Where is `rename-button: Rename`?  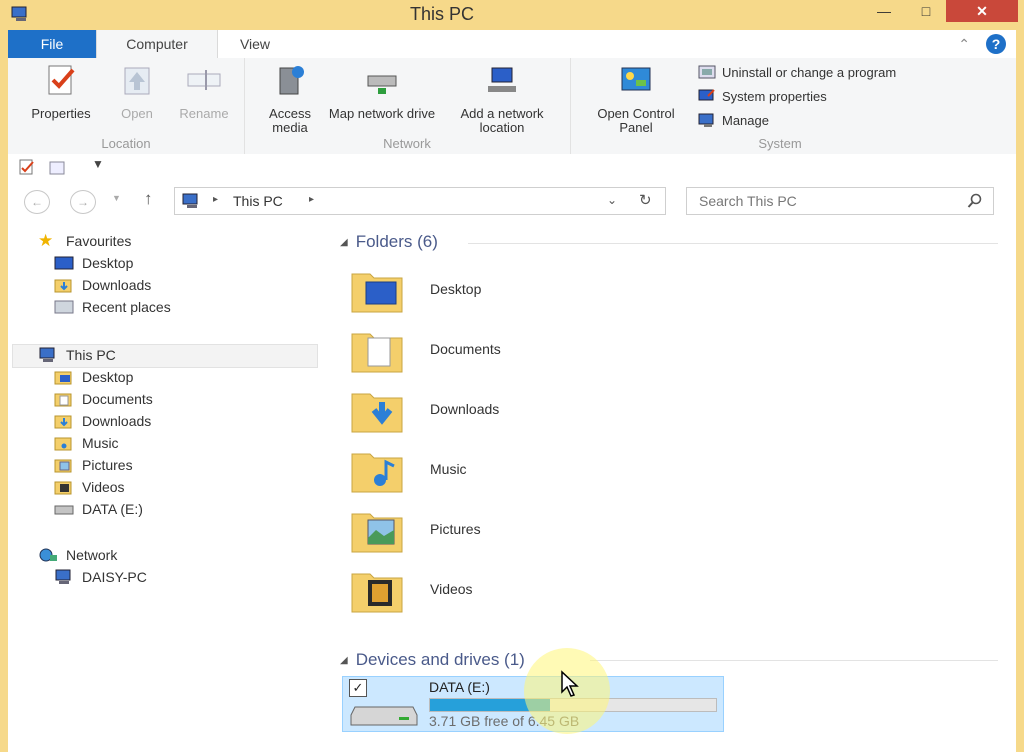
rename-button: Rename is located at coordinates (204, 91).